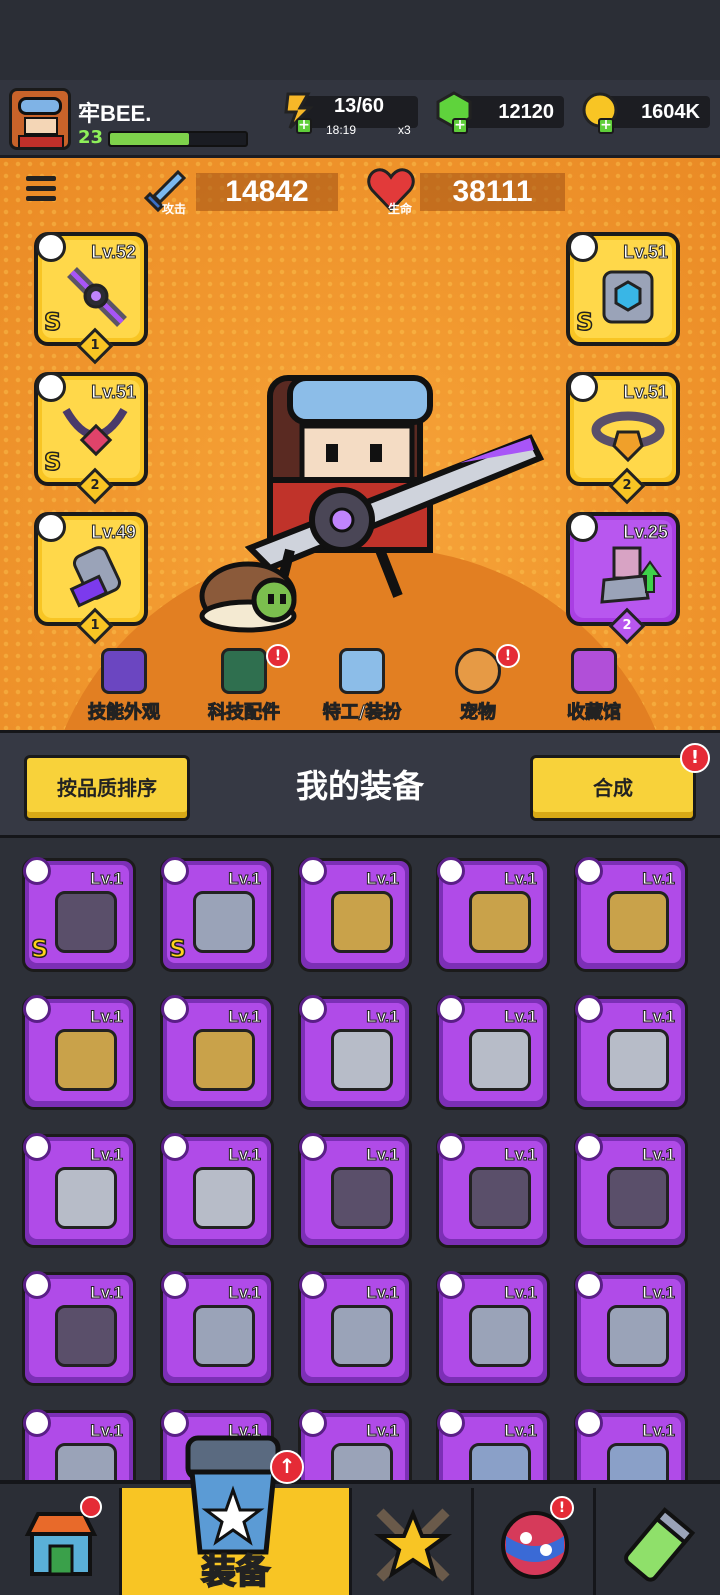  Describe the element at coordinates (535, 1541) in the screenshot. I see `tab-world: !` at that location.